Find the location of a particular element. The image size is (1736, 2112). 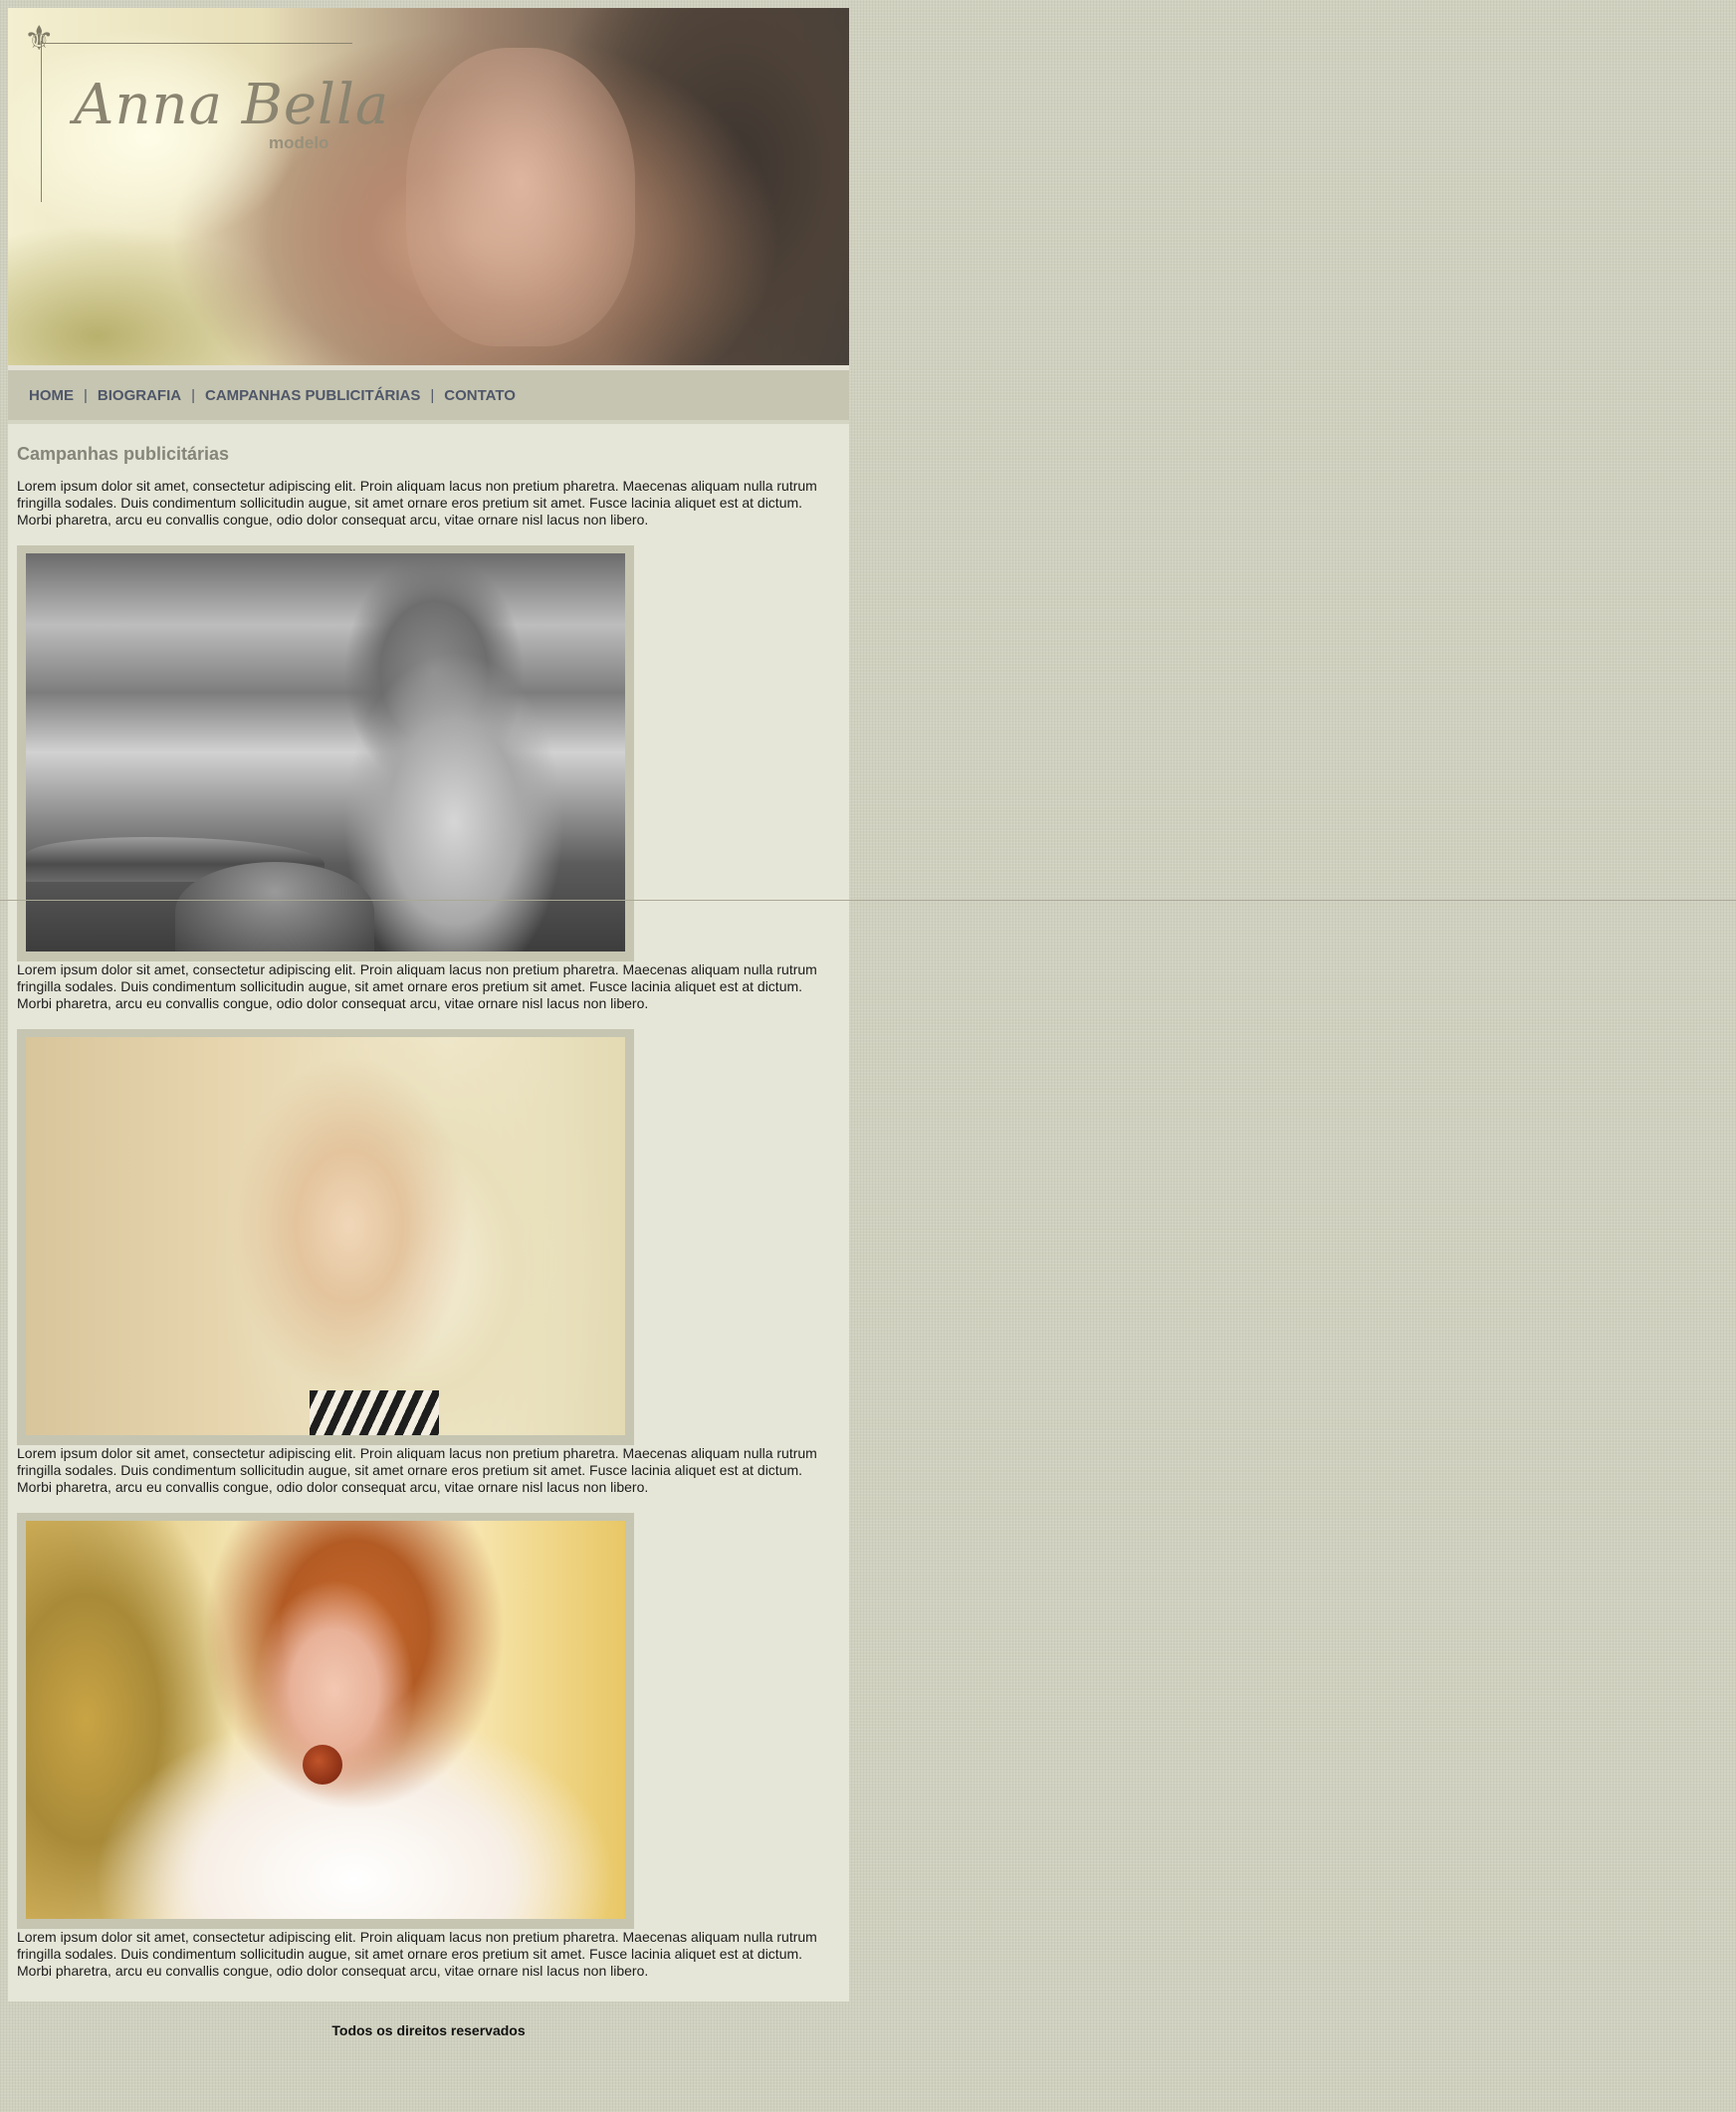

page-title: Campanhas publicitárias is located at coordinates (124, 454).